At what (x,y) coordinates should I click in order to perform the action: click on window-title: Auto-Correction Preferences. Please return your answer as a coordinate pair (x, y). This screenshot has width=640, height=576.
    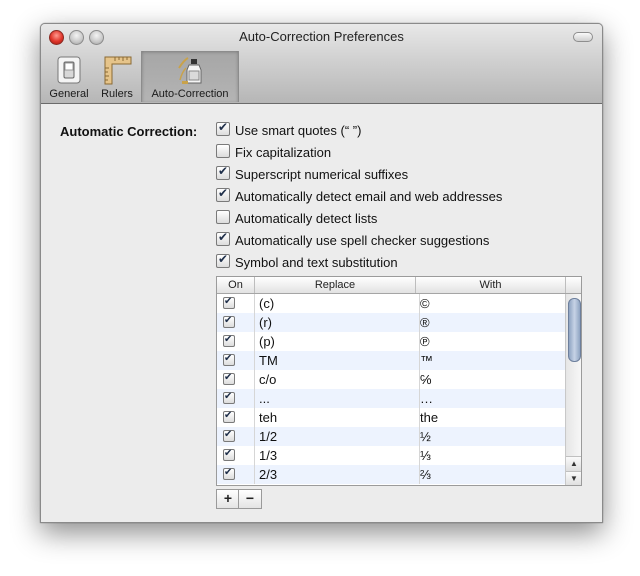
    Looking at the image, I should click on (321, 36).